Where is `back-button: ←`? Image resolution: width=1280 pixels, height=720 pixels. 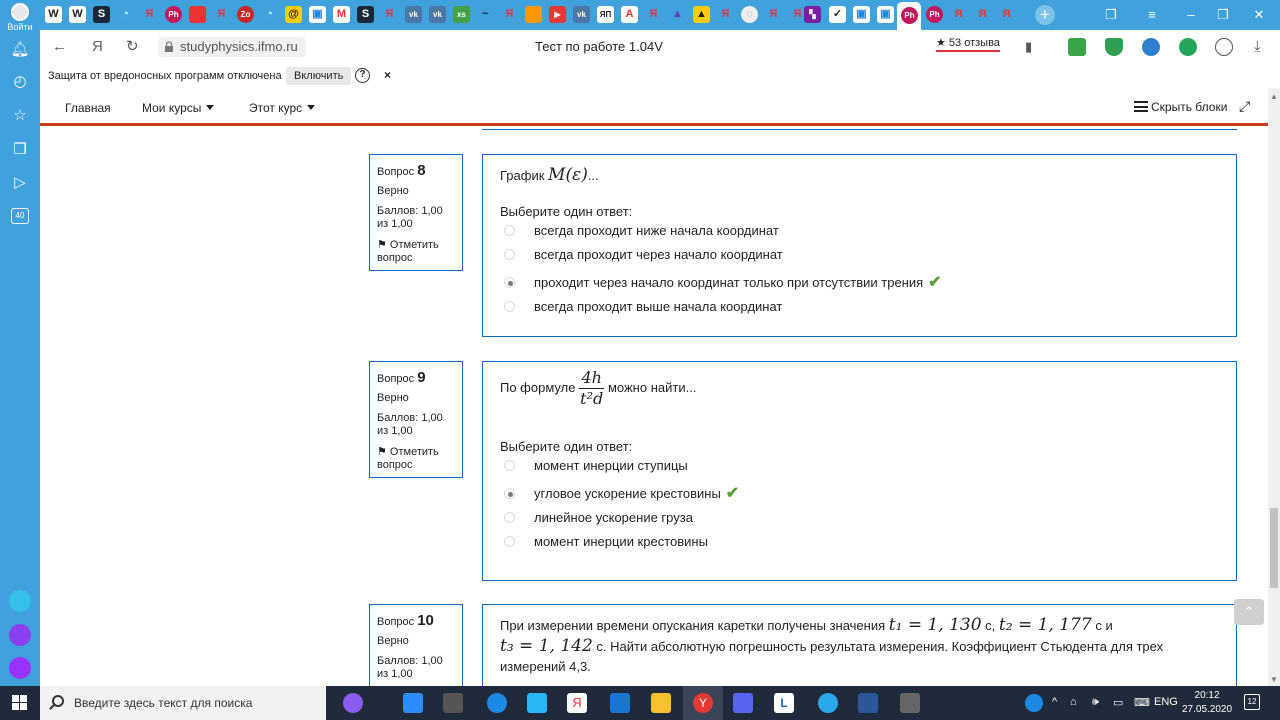 back-button: ← is located at coordinates (59, 47).